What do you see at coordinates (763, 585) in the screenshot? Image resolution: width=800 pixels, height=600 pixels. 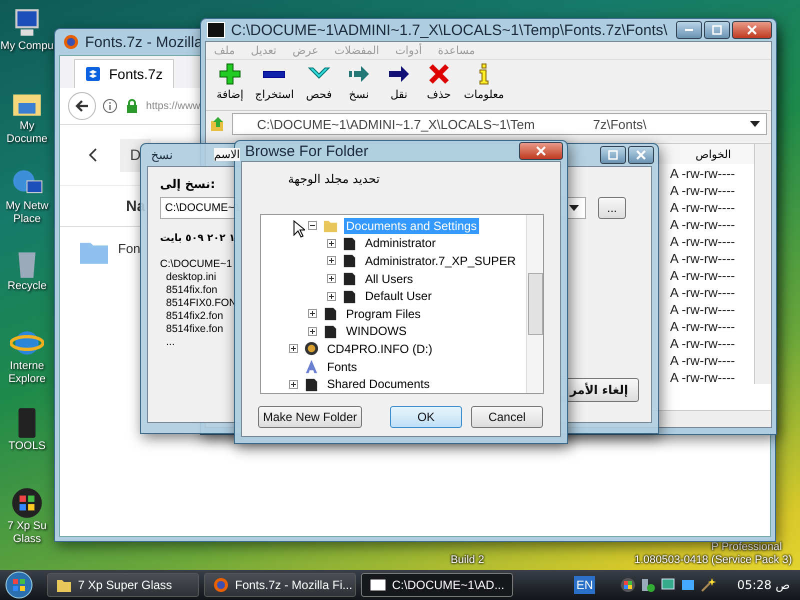 I see `clock: 05:28 ص` at bounding box center [763, 585].